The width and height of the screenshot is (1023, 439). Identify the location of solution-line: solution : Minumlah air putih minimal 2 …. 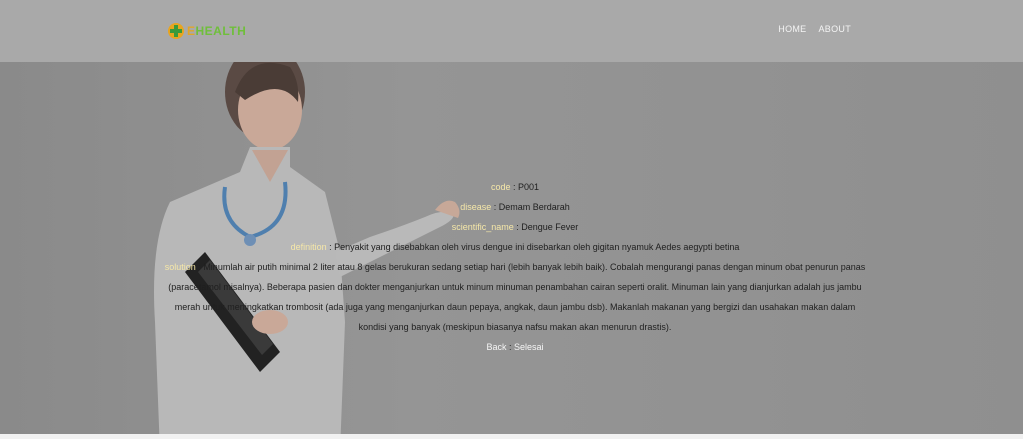
(515, 297).